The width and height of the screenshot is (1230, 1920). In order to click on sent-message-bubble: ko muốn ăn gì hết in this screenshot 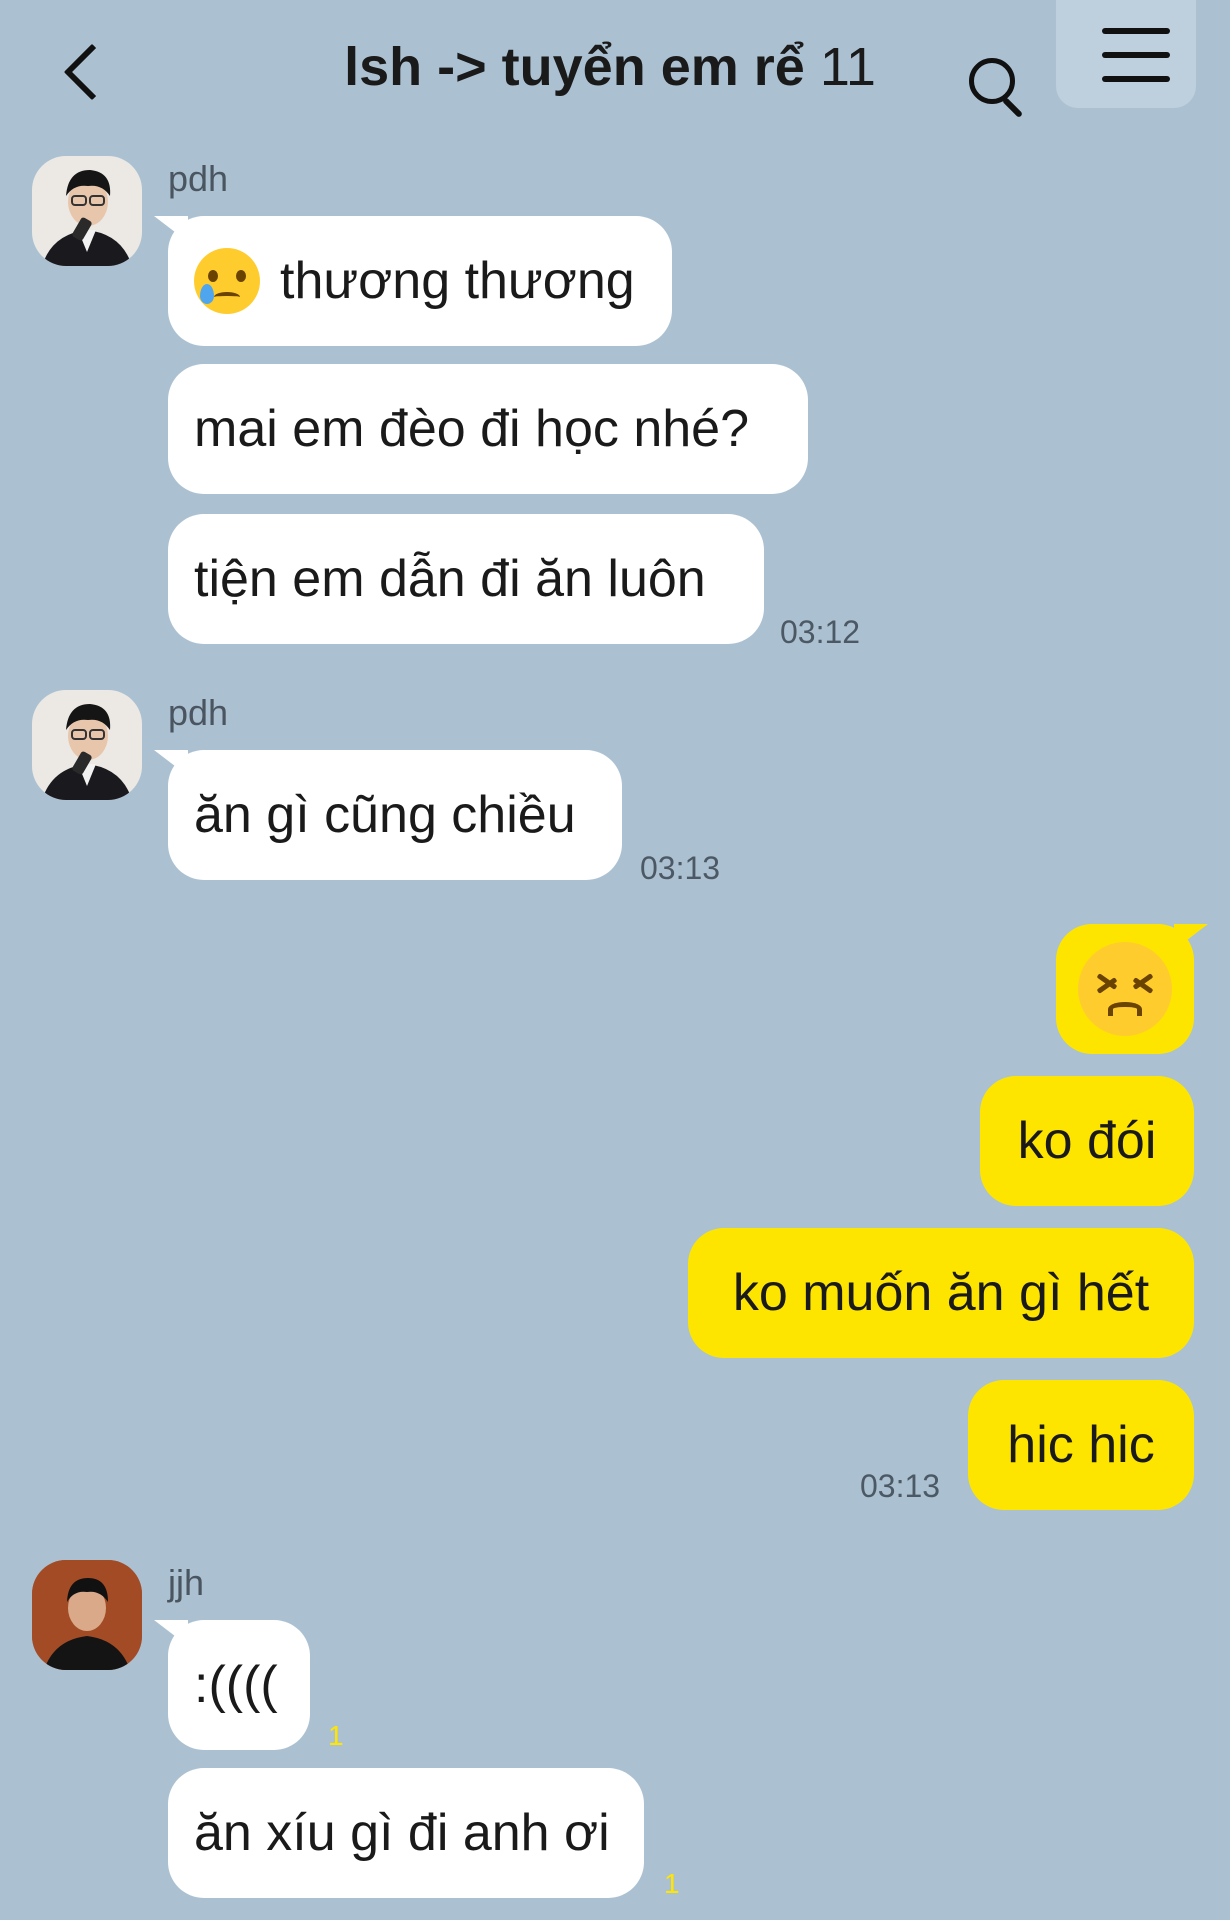, I will do `click(941, 1293)`.